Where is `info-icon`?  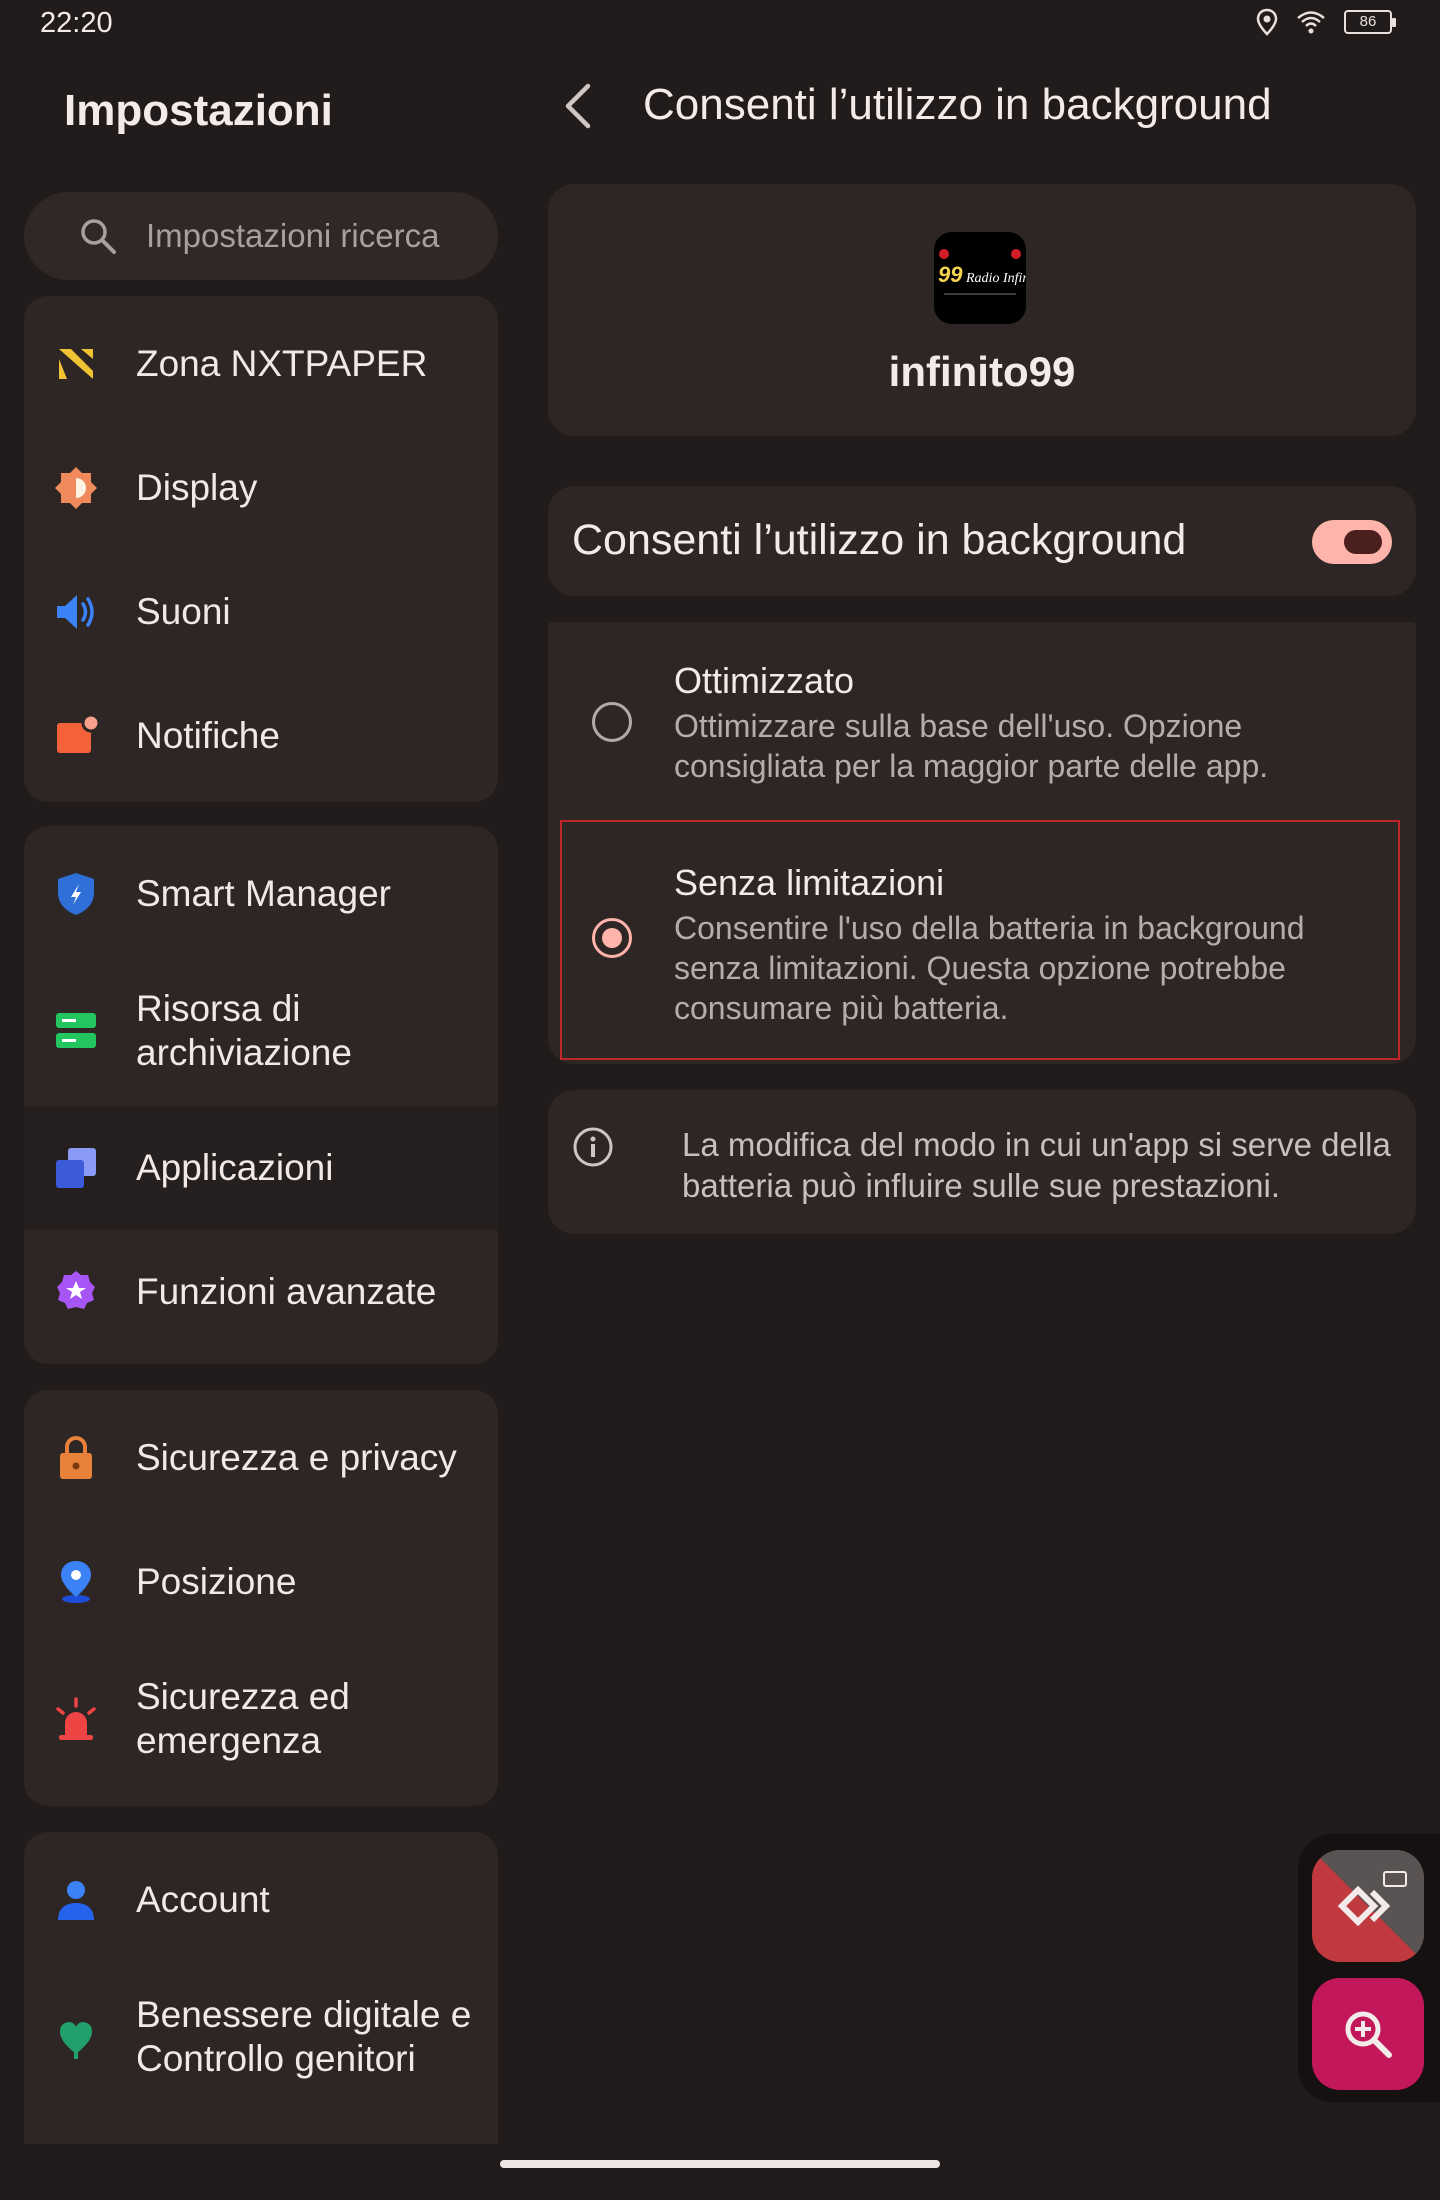
info-icon is located at coordinates (593, 1147).